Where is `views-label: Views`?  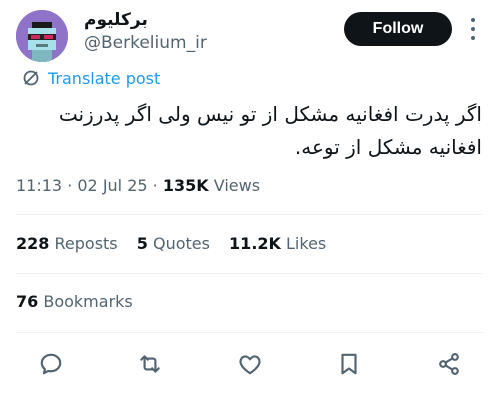 views-label: Views is located at coordinates (237, 185).